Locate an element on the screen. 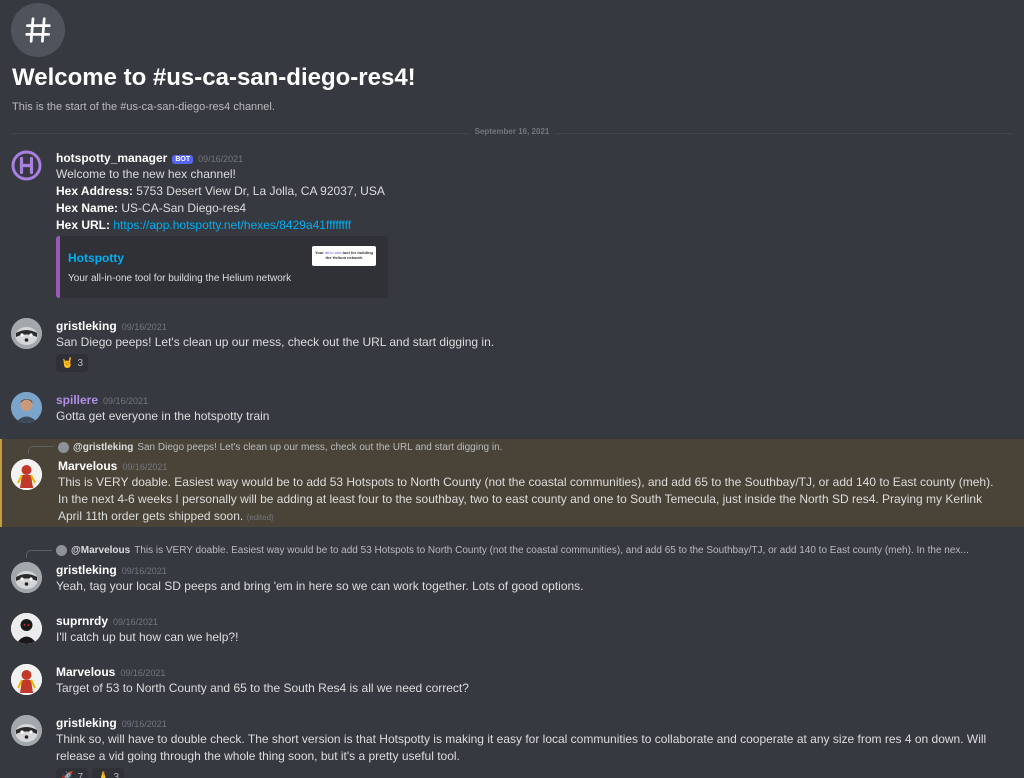  hex-name-label: Hex Name: is located at coordinates (87, 208).